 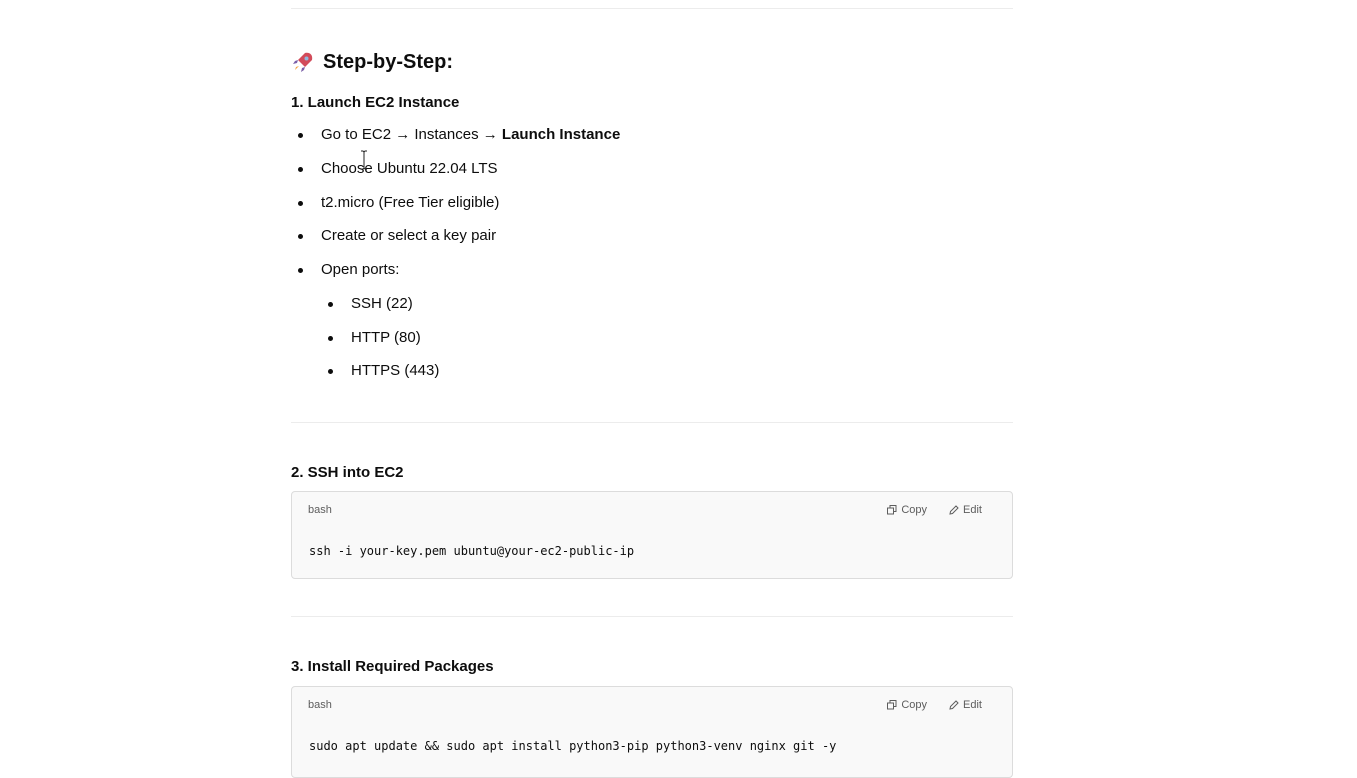 I want to click on section-heading: Step-by-Step:, so click(x=372, y=62).